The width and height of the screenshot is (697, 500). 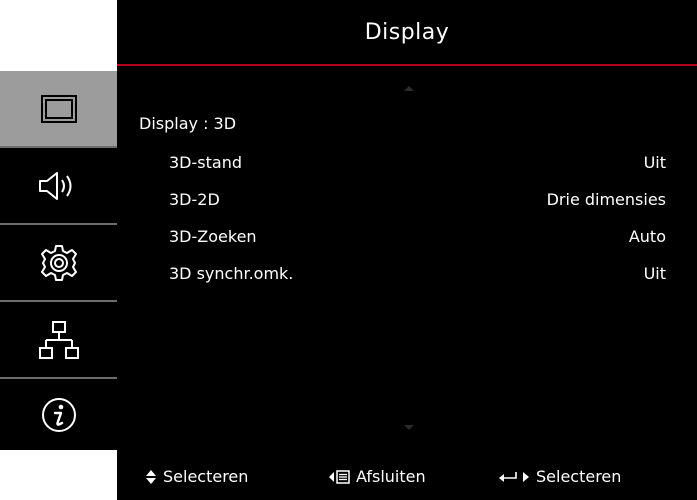 I want to click on gear-icon, so click(x=58, y=262).